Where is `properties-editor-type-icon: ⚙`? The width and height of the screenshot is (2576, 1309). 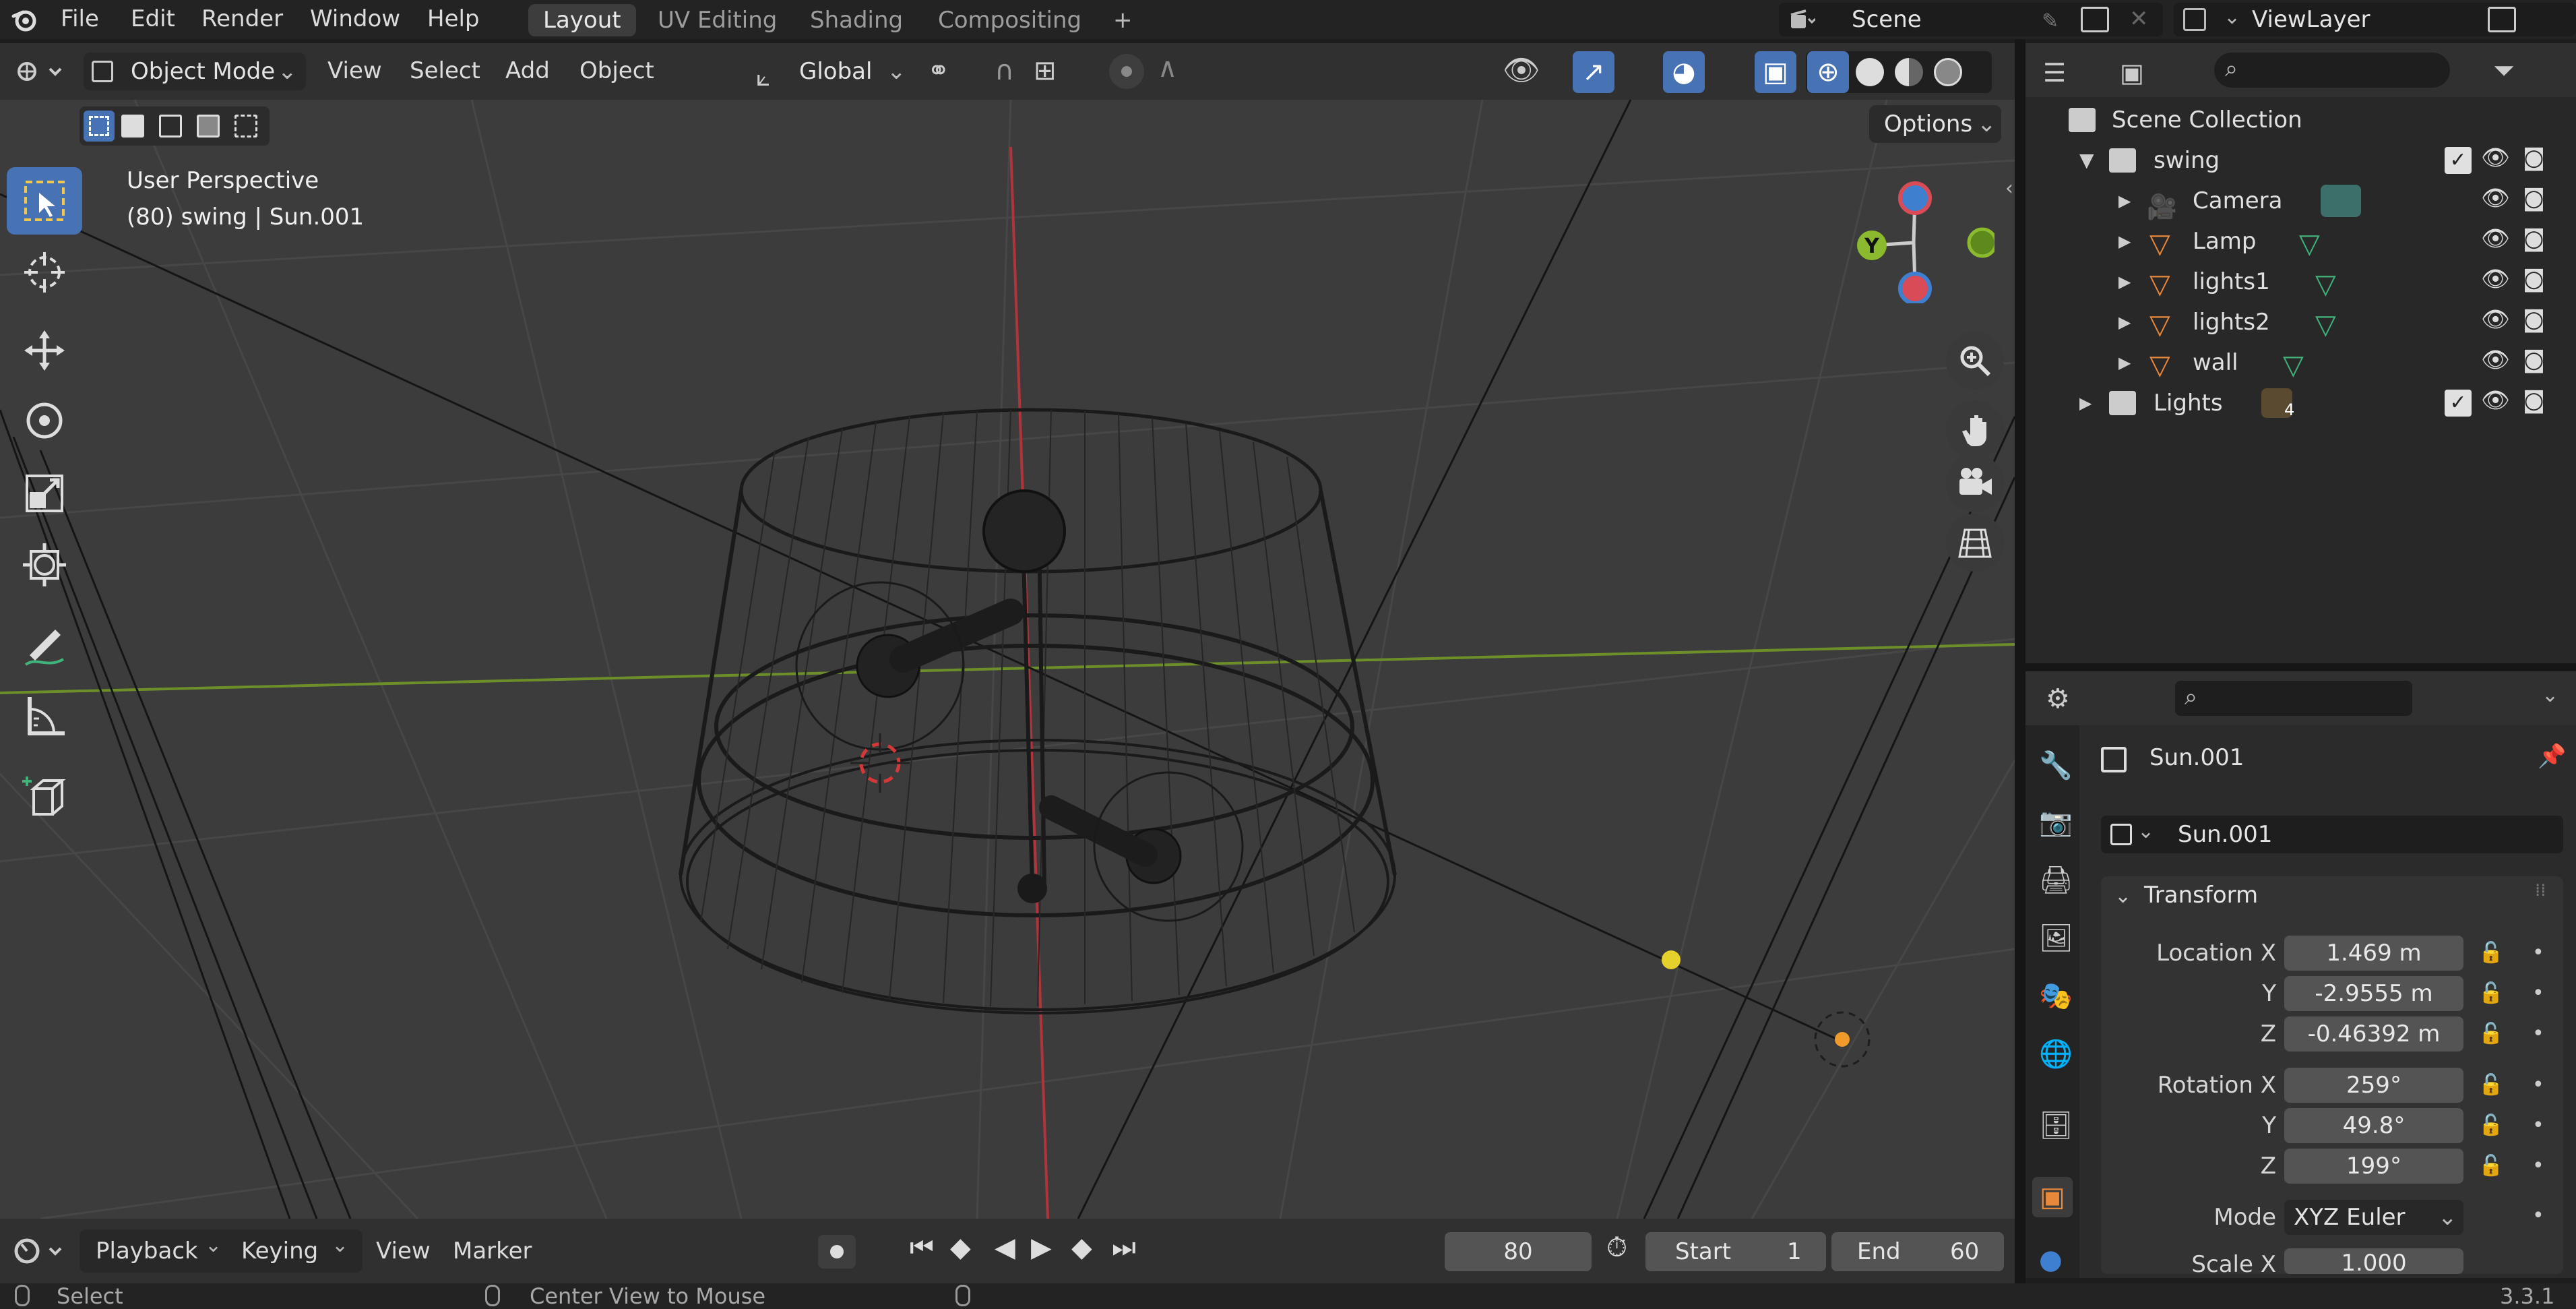 properties-editor-type-icon: ⚙ is located at coordinates (2058, 698).